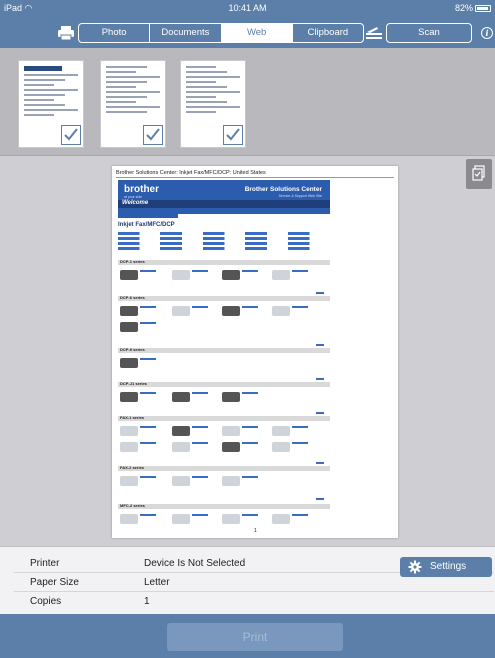  I want to click on tab-photo: Photo, so click(115, 33).